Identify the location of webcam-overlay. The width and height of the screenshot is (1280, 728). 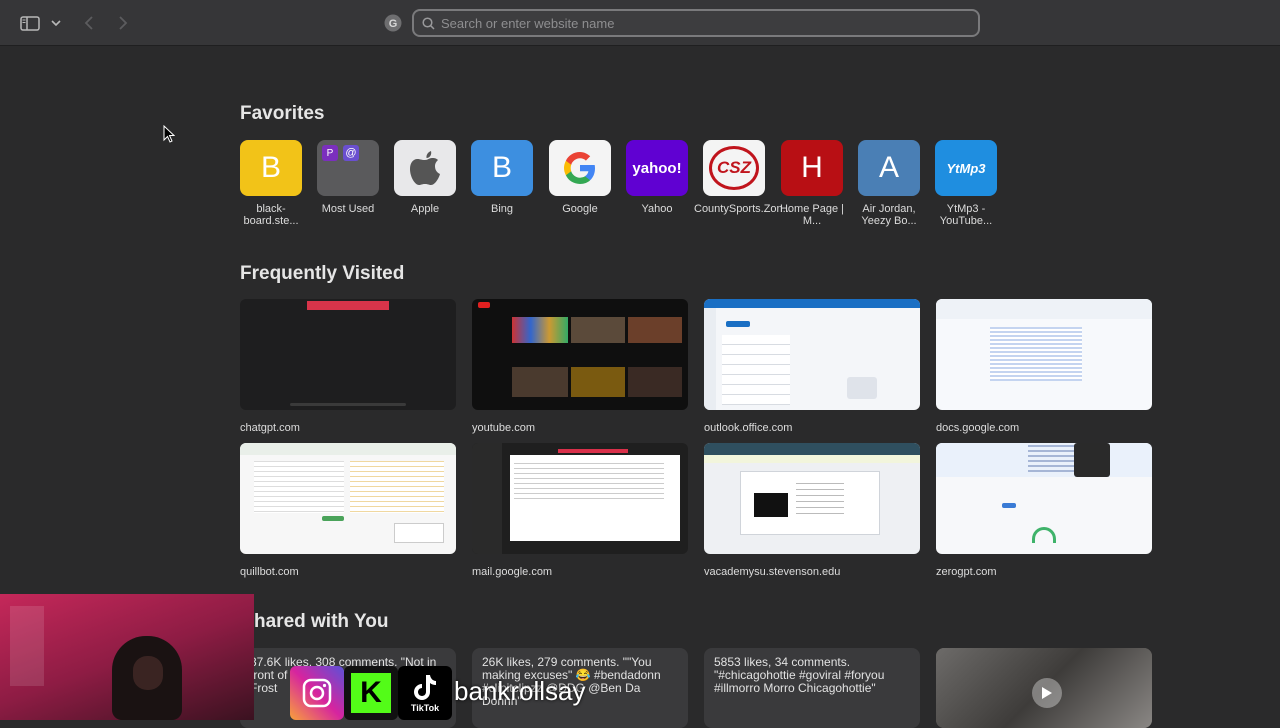
(127, 657).